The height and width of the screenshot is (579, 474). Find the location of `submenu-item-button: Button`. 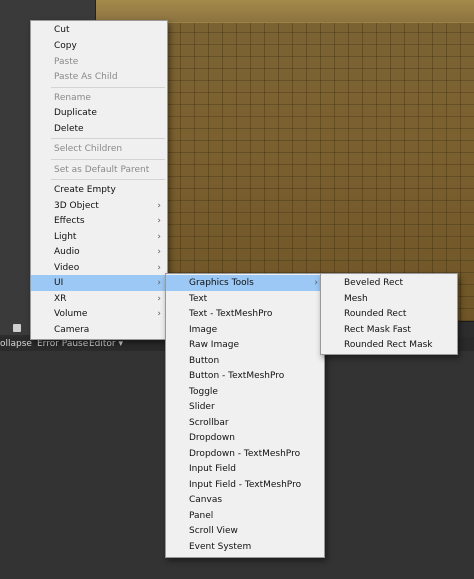

submenu-item-button: Button is located at coordinates (245, 361).